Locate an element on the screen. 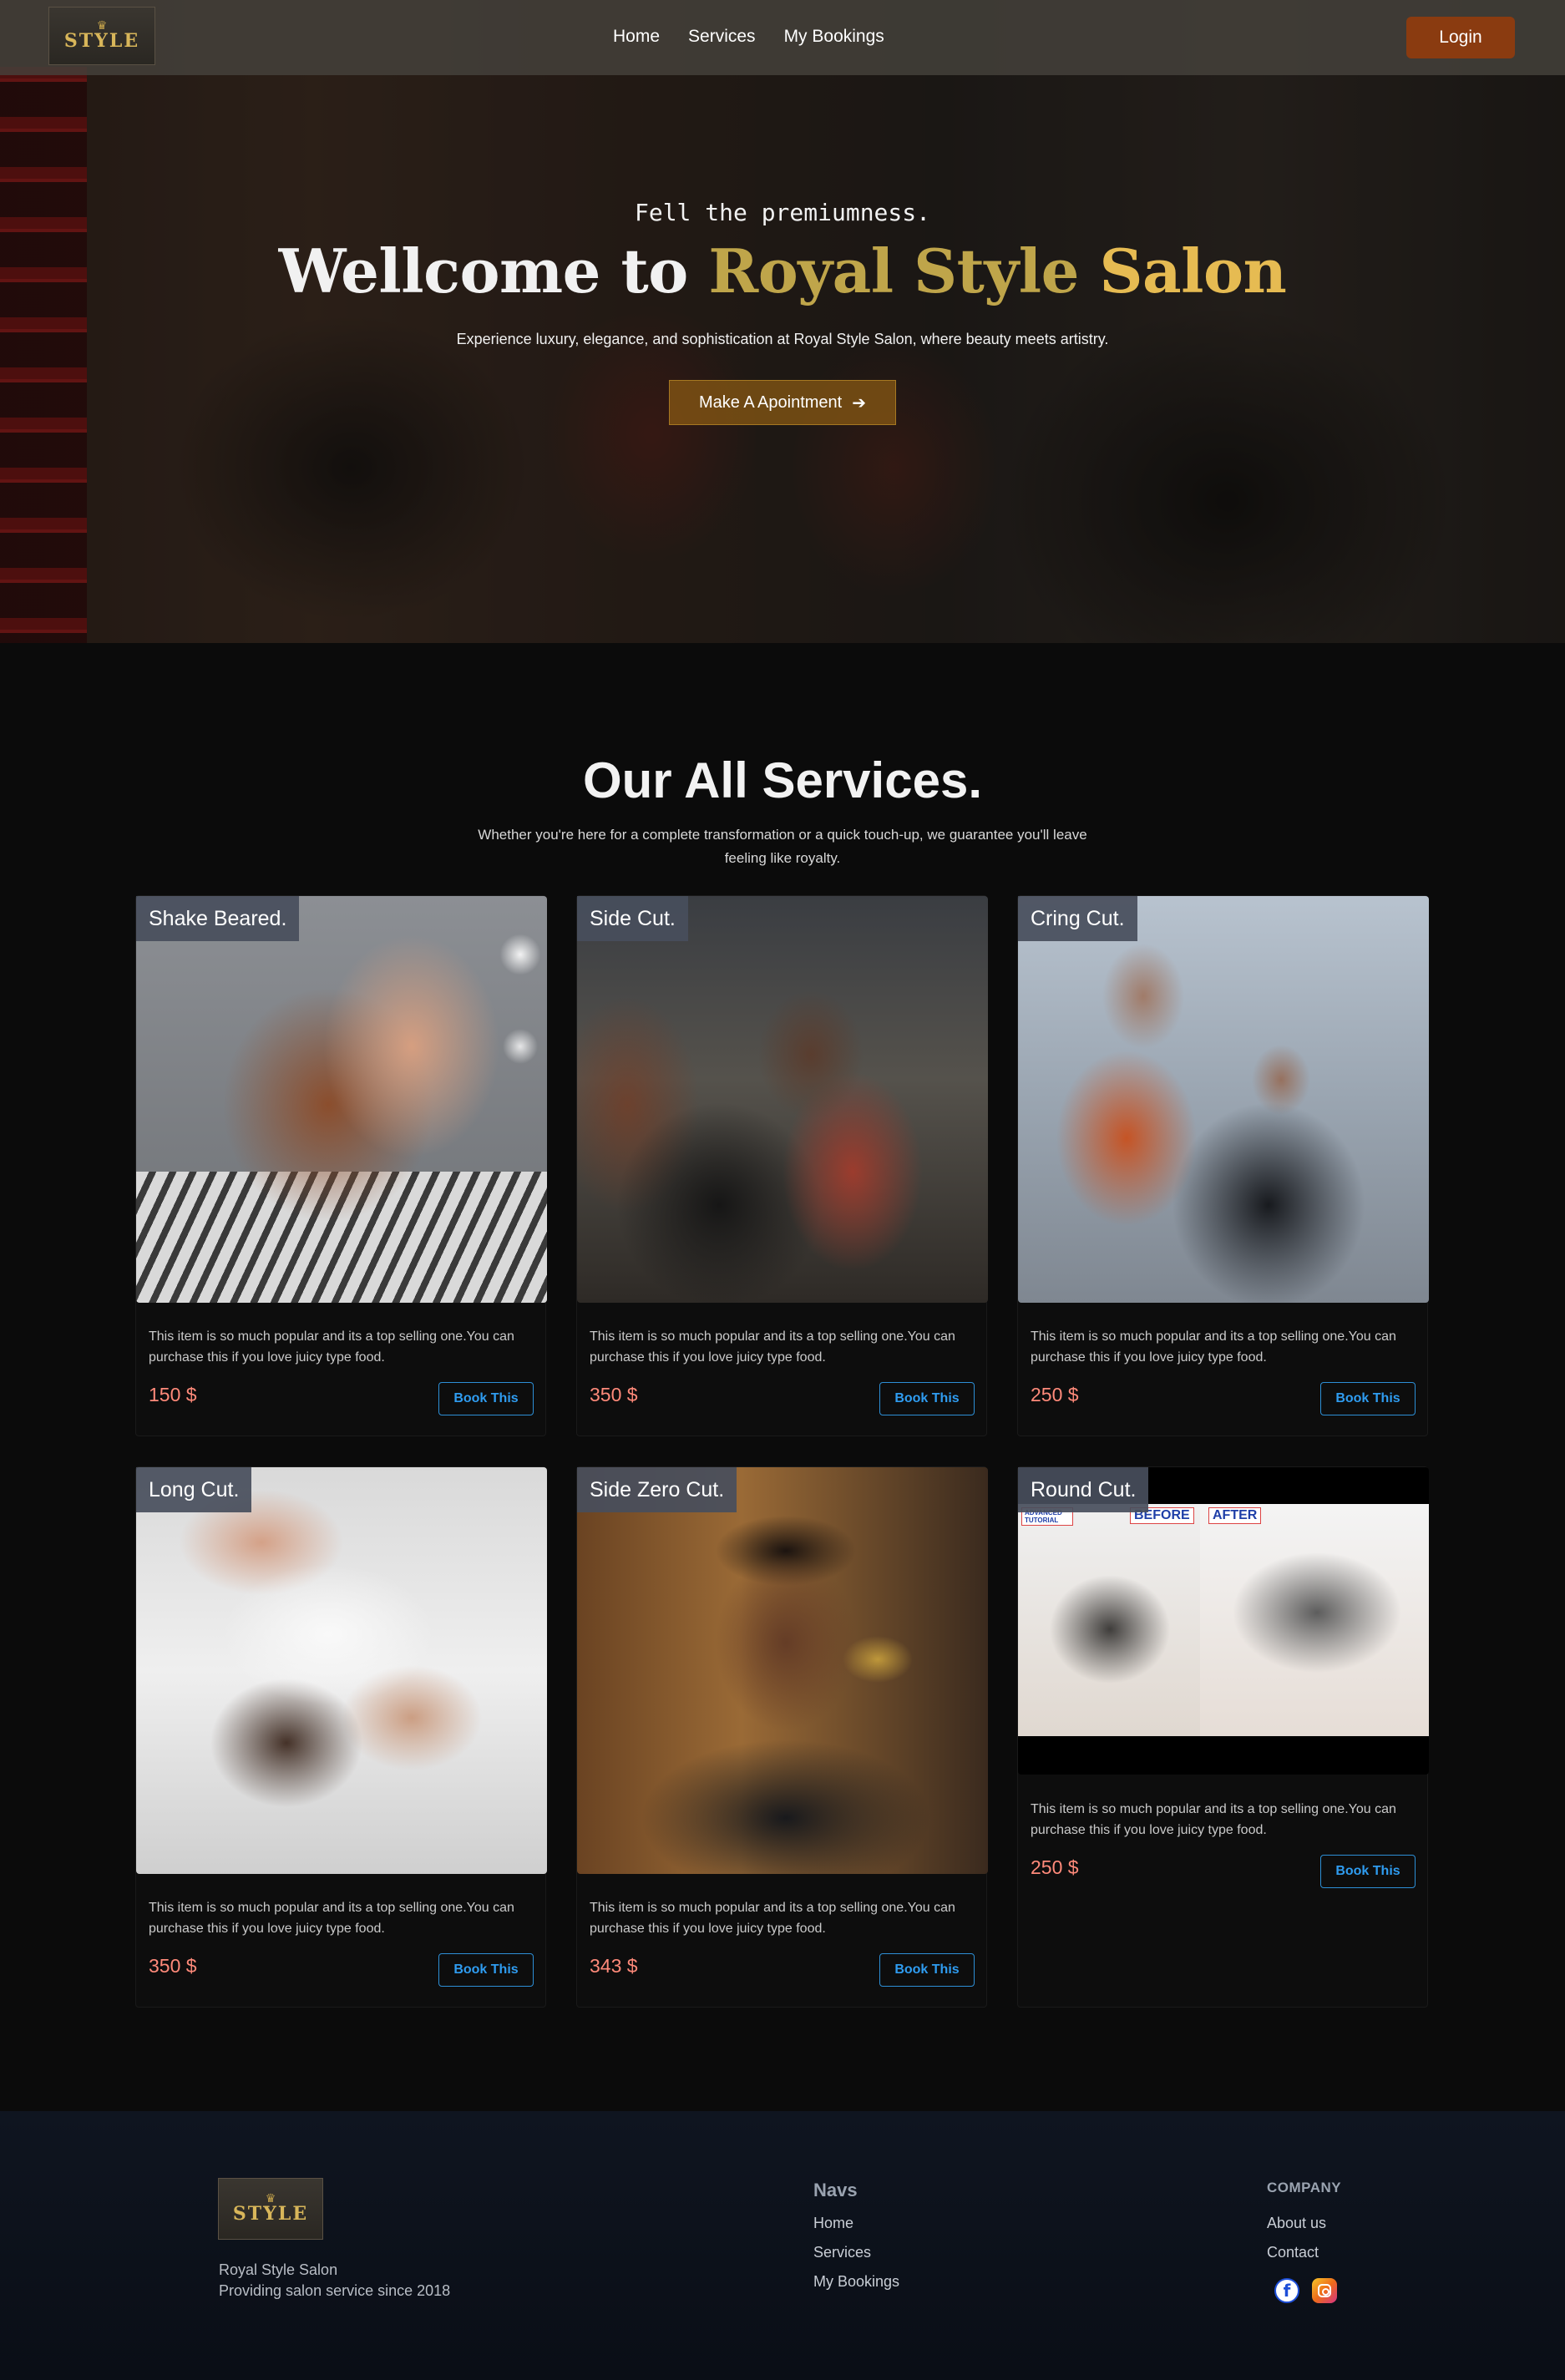 The height and width of the screenshot is (2380, 1565). hero-title-brand: Royal Style is located at coordinates (893, 270).